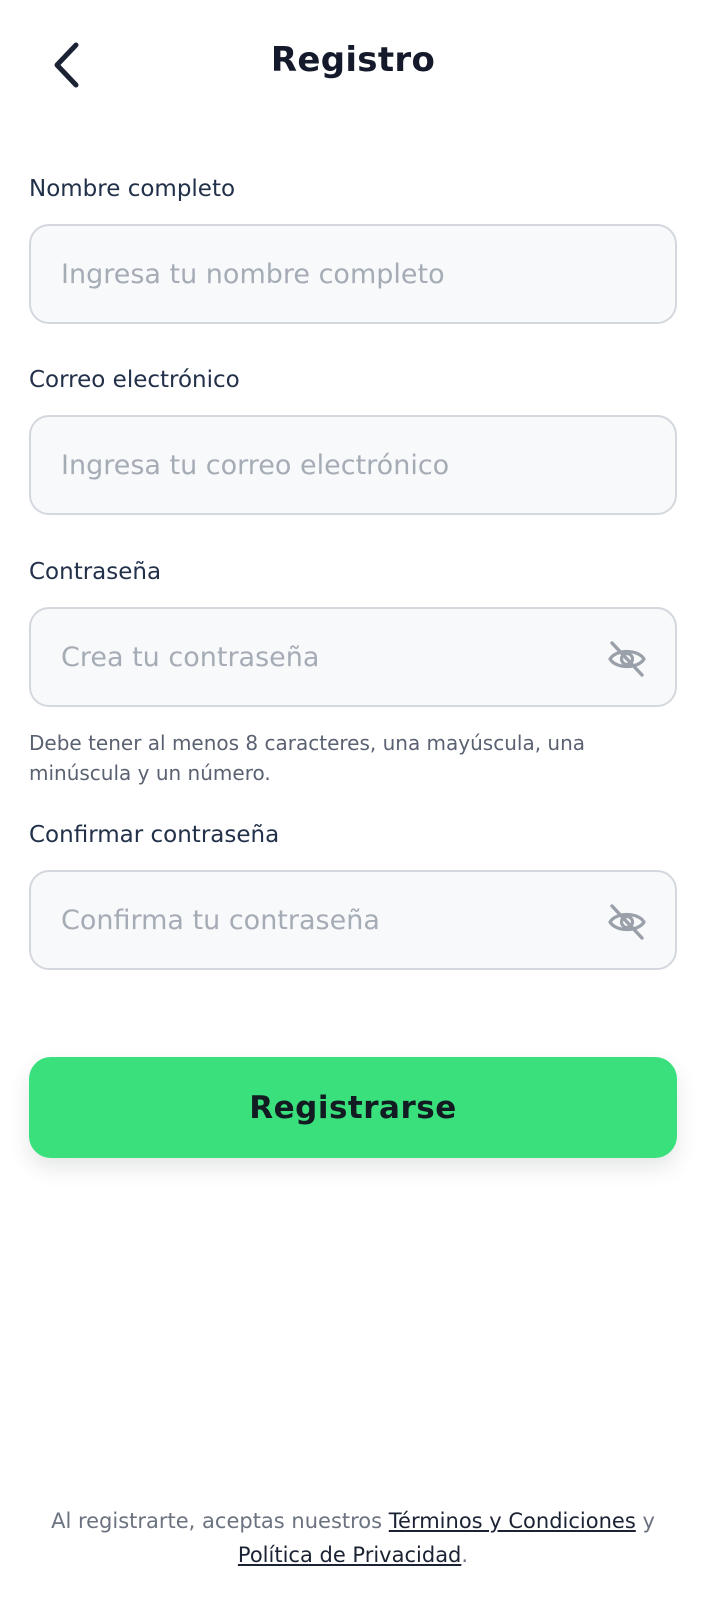 The height and width of the screenshot is (1600, 706). I want to click on full-name-field: Nombre completo, so click(353, 248).